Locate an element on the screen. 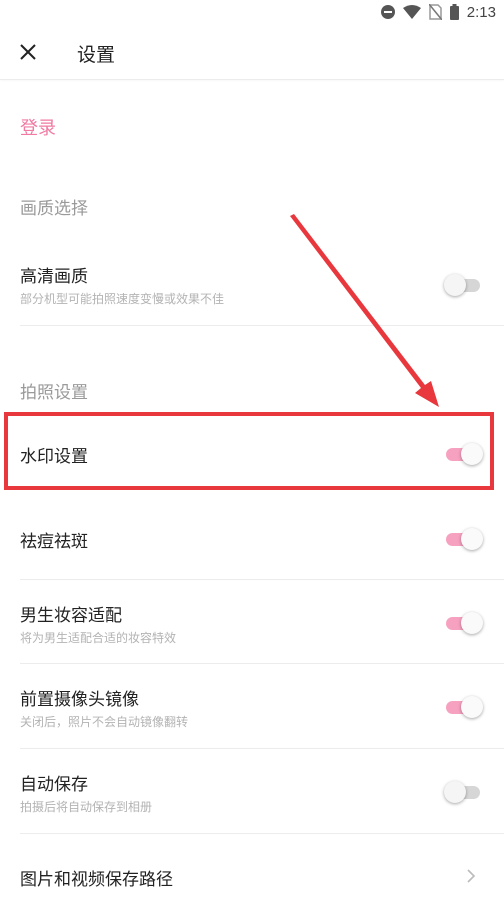  setting-subtitle-auto-save: 拍摄后将自动保存到相册 is located at coordinates (86, 807).